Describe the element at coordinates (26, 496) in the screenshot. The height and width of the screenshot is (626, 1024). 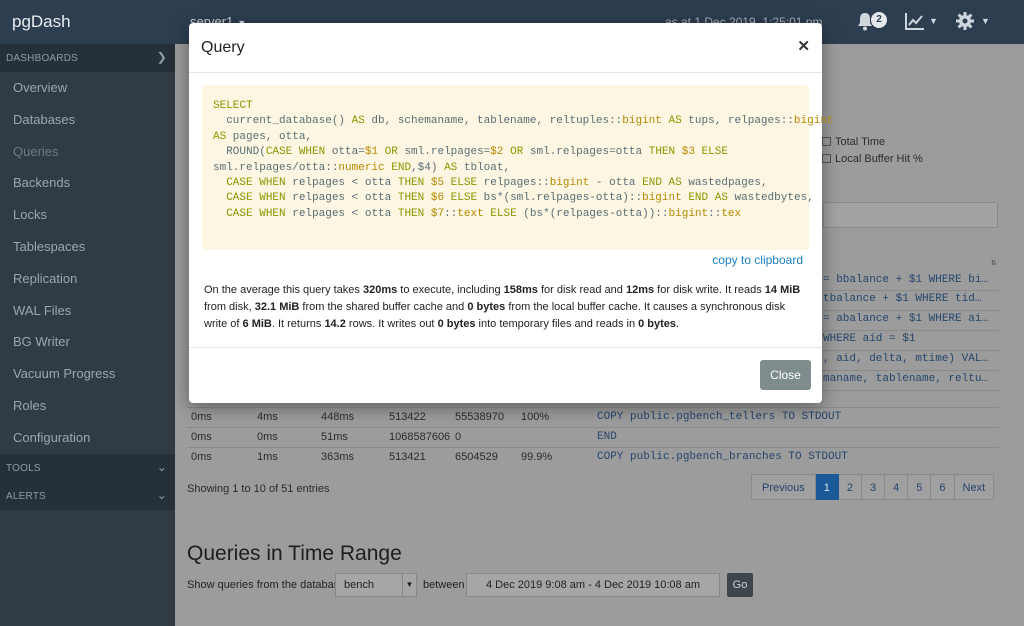
I see `section-label: ALERTS` at that location.